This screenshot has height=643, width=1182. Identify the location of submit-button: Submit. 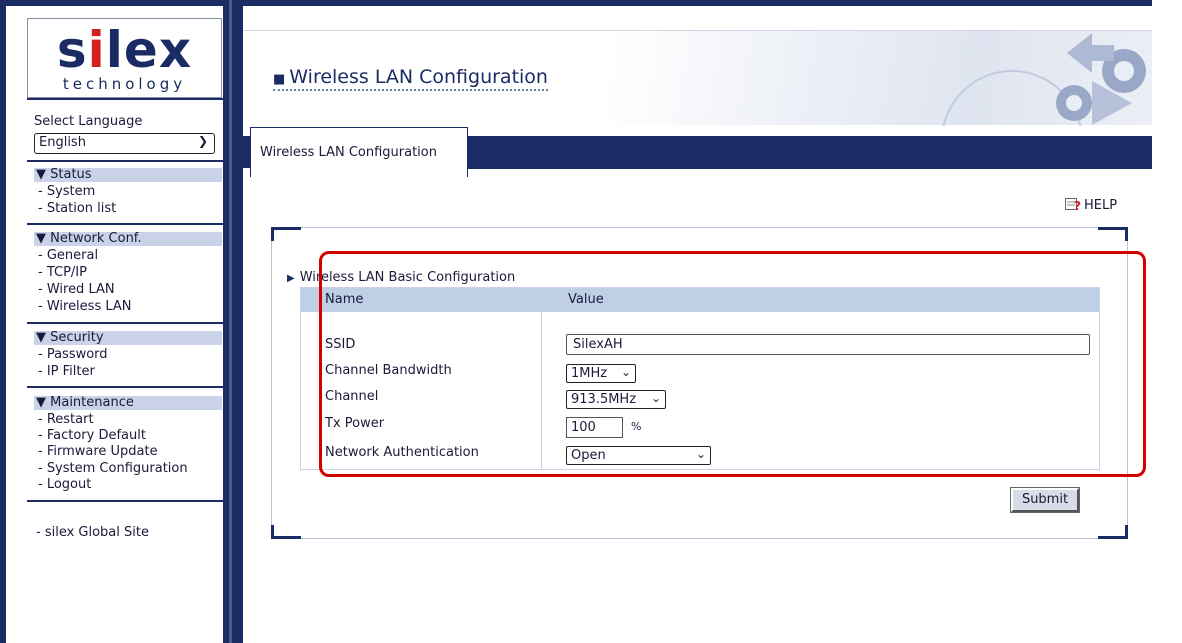
(1045, 500).